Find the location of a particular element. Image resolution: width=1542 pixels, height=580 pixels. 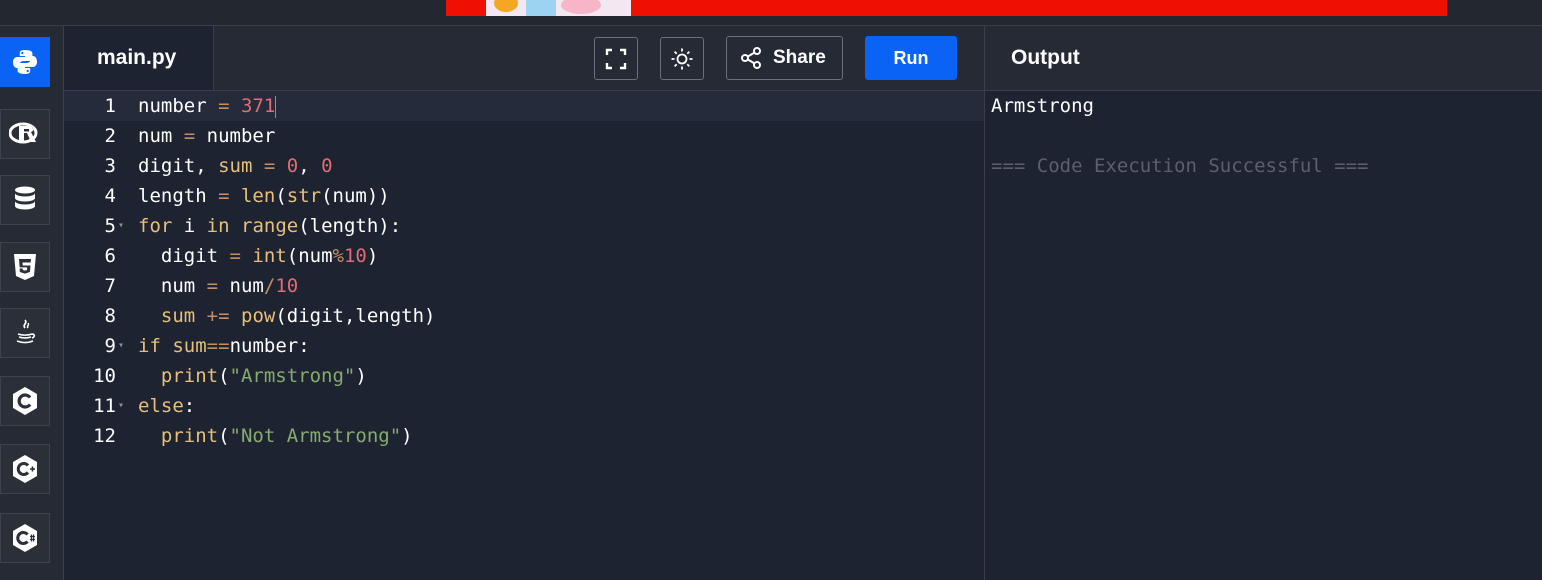

output-title: Output is located at coordinates (1045, 57).